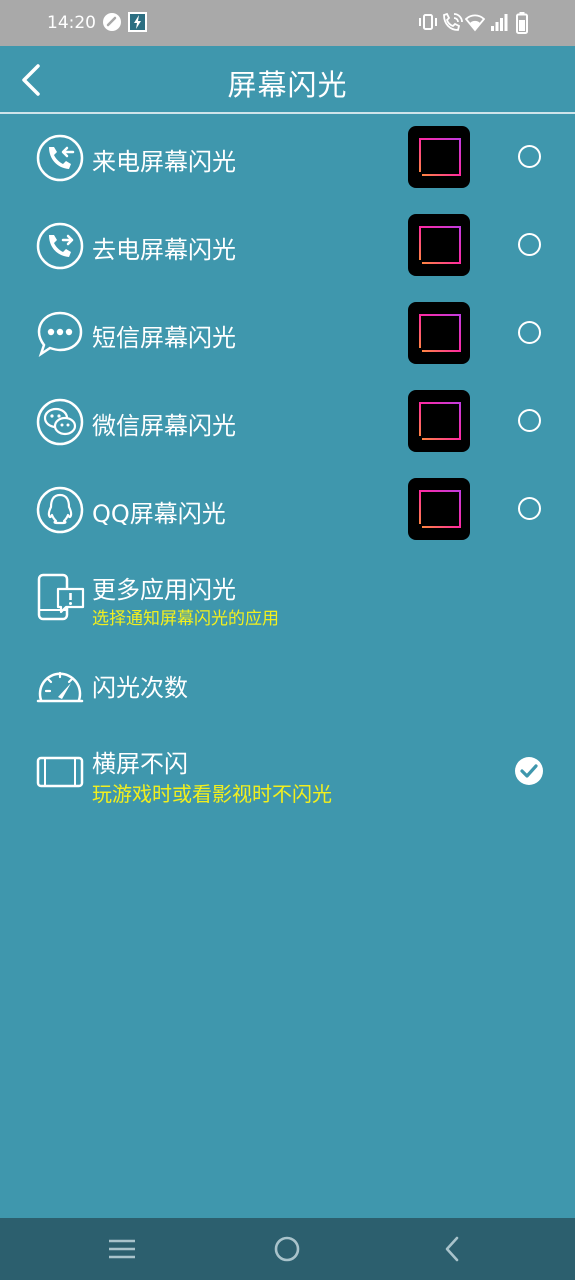 Image resolution: width=575 pixels, height=1280 pixels. What do you see at coordinates (185, 619) in the screenshot?
I see `more-apps-subtitle: 选择通知屏幕闪光的应用` at bounding box center [185, 619].